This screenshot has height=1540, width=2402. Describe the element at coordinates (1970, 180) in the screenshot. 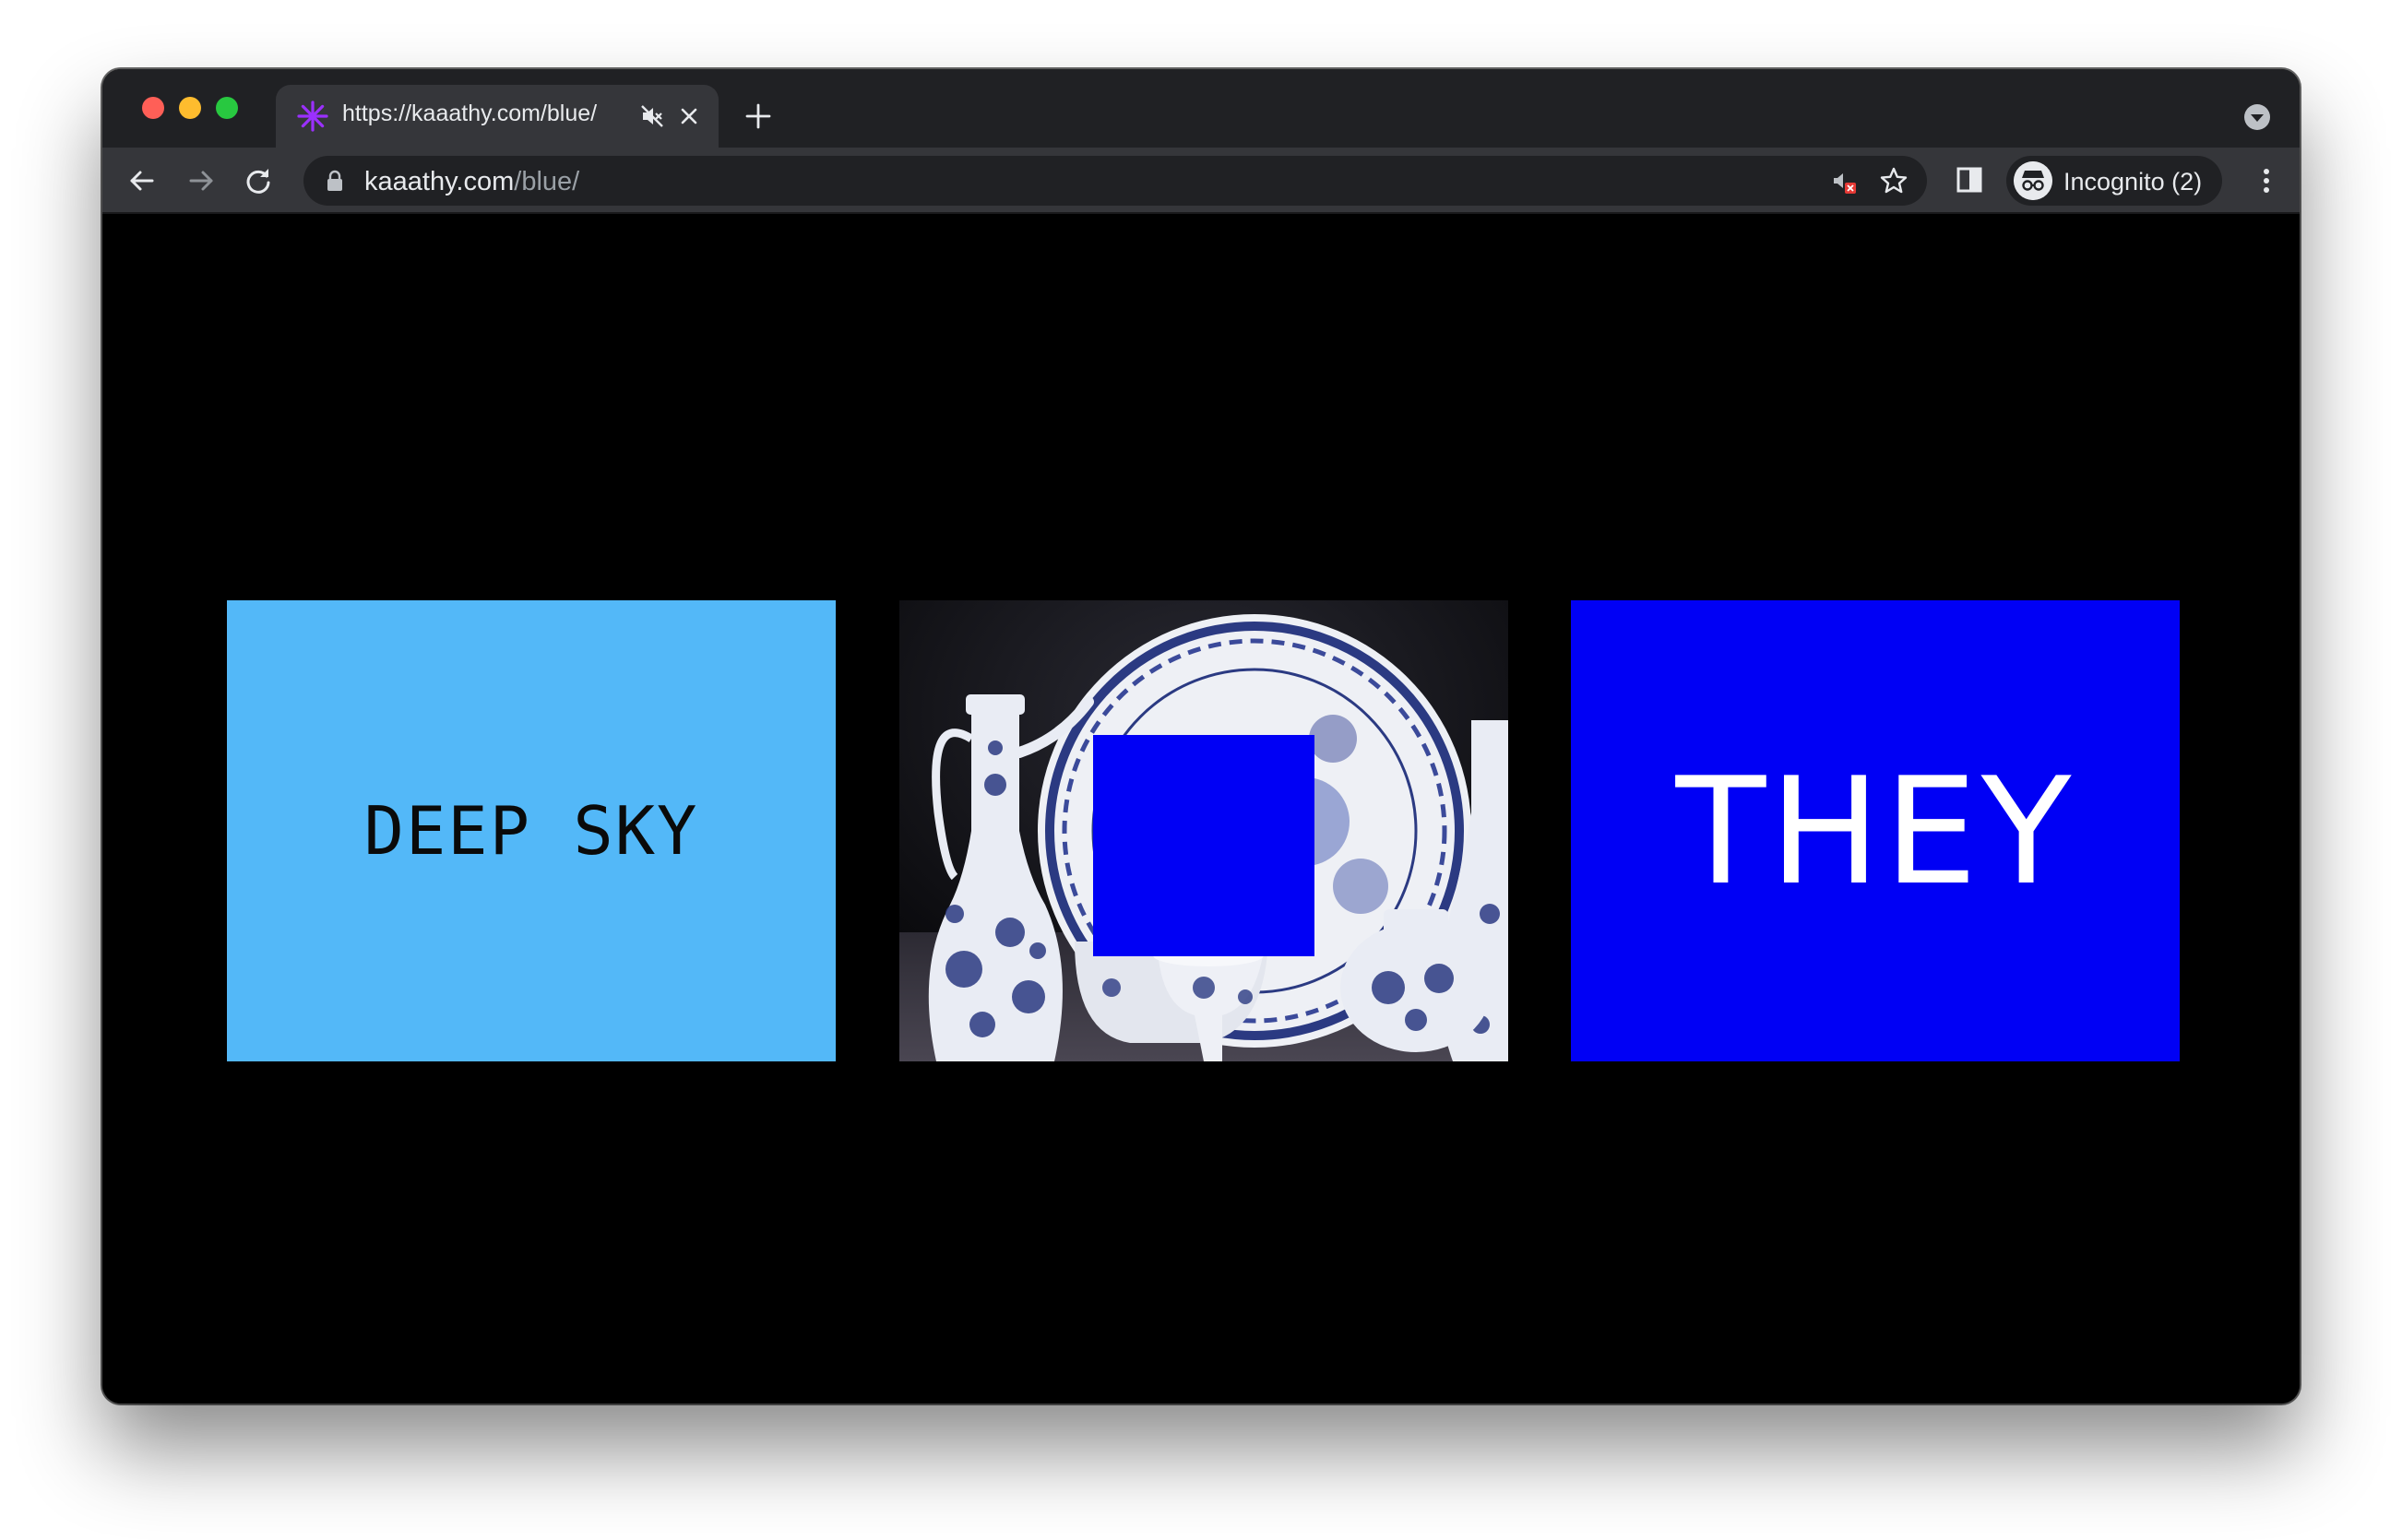

I see `side-panel-icon` at that location.